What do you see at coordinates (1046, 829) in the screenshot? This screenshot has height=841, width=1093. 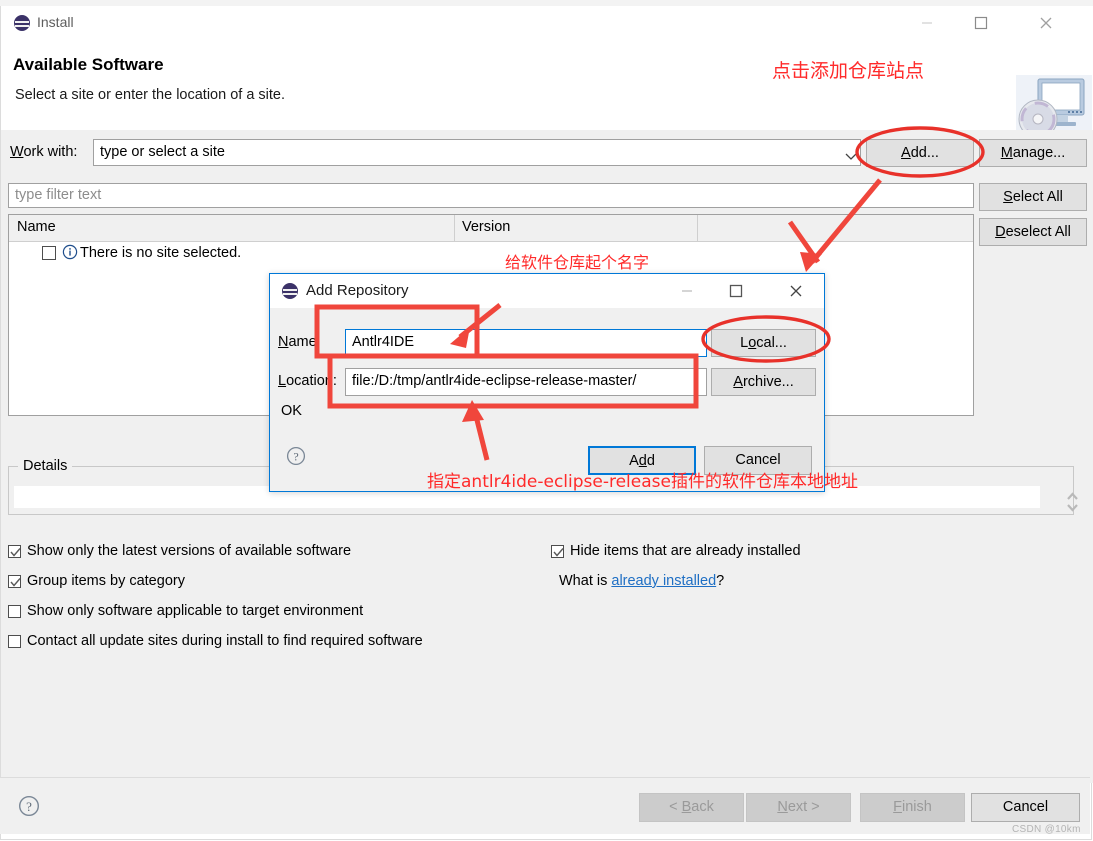 I see `watermark: CSDN @10km` at bounding box center [1046, 829].